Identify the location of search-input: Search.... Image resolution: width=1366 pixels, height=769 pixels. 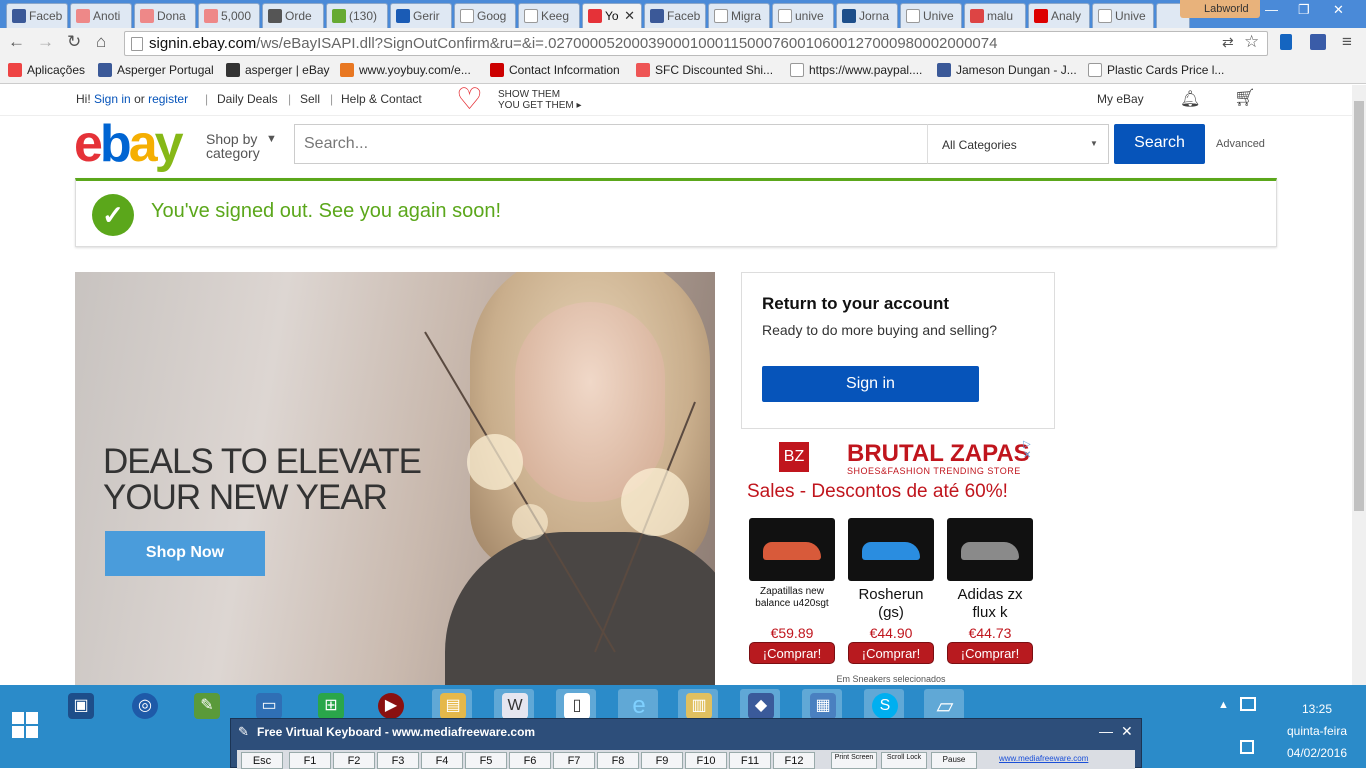
(611, 144).